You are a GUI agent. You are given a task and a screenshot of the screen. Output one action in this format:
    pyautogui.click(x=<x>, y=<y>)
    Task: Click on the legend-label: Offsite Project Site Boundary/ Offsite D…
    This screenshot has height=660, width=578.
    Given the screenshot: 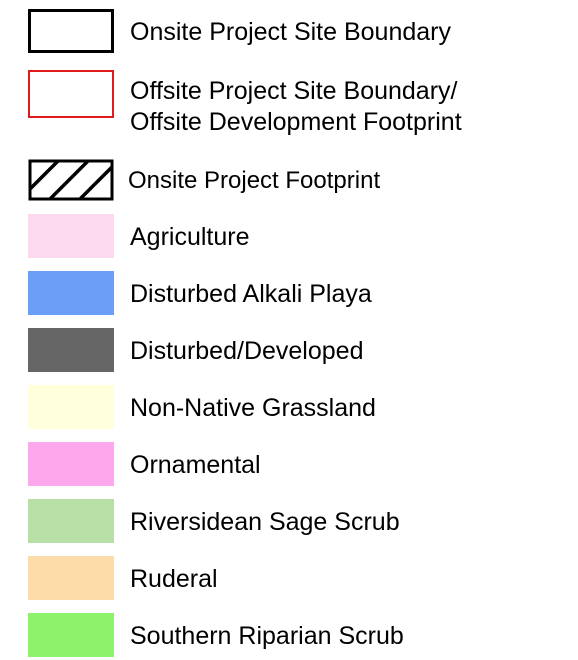 What is the action you would take?
    pyautogui.click(x=296, y=106)
    